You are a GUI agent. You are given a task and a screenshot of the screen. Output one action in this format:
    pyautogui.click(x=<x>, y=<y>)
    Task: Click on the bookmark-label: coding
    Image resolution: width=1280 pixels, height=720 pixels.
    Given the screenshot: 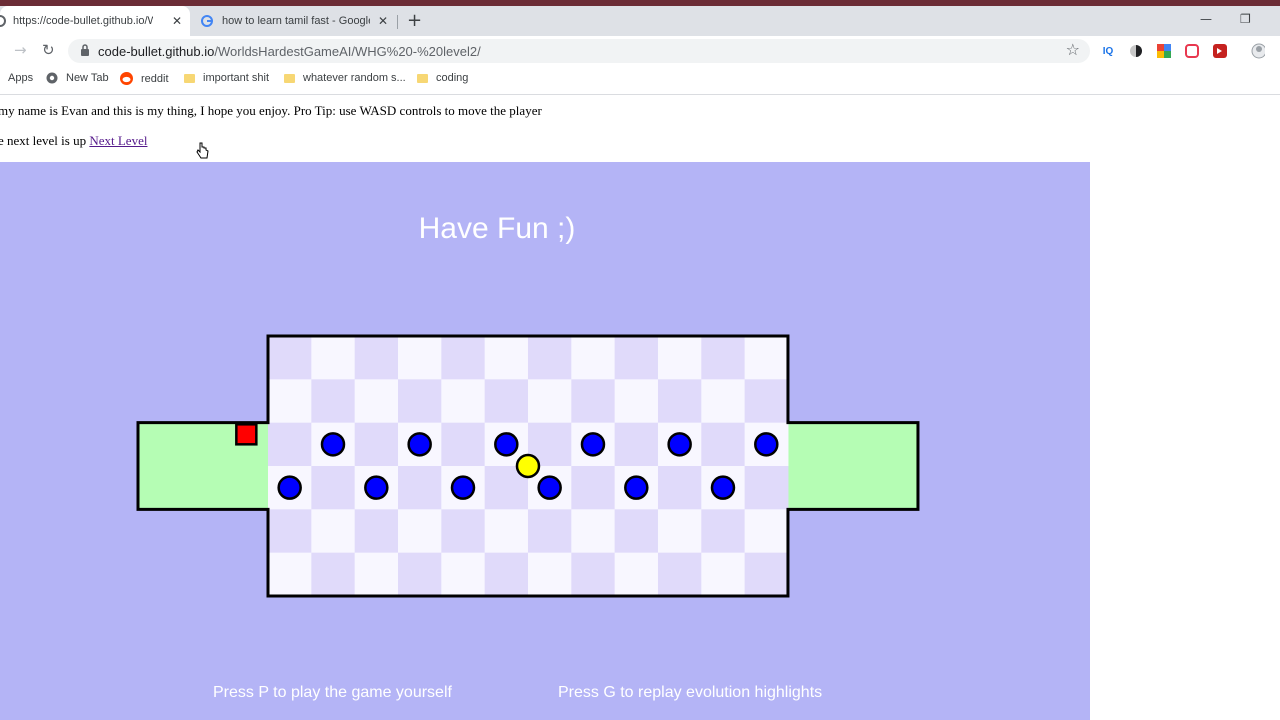 What is the action you would take?
    pyautogui.click(x=452, y=78)
    